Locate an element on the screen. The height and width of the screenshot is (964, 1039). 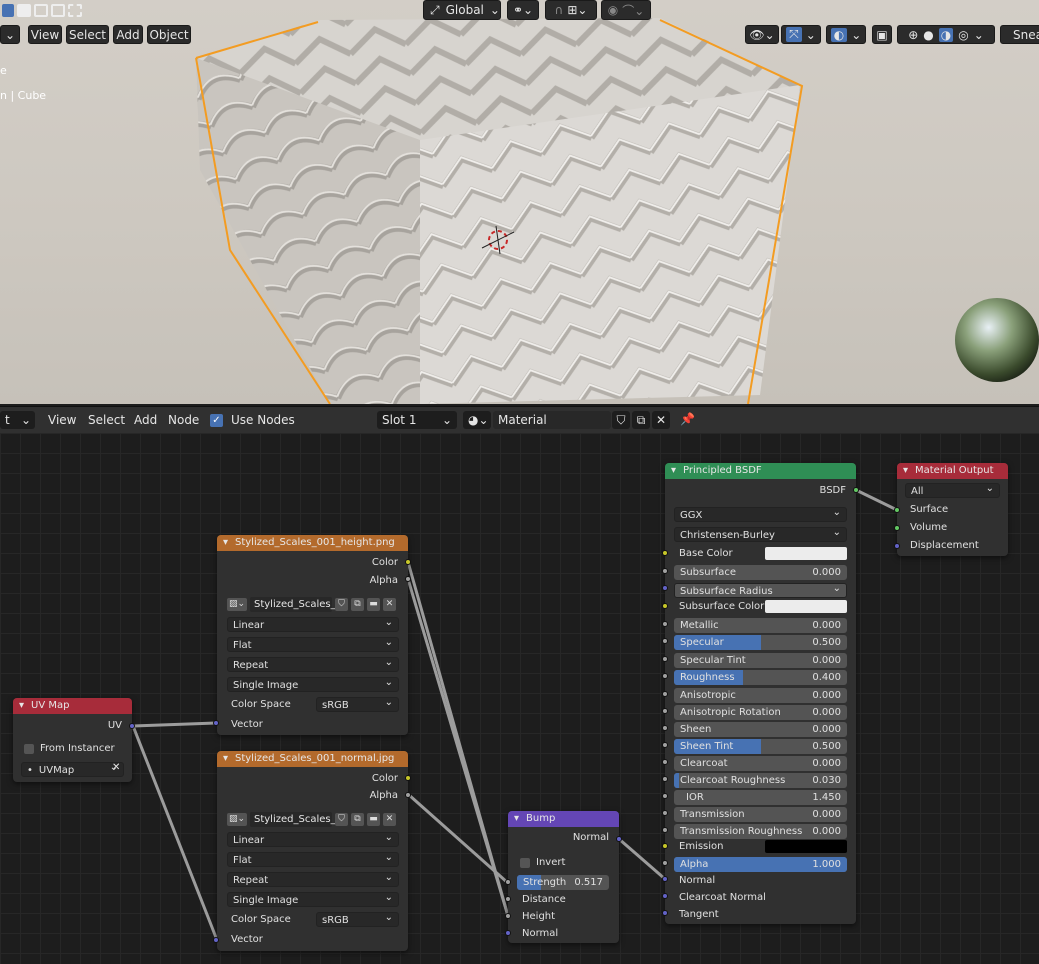
node-title: Stylized_Scales_001_height.png is located at coordinates (312, 543).